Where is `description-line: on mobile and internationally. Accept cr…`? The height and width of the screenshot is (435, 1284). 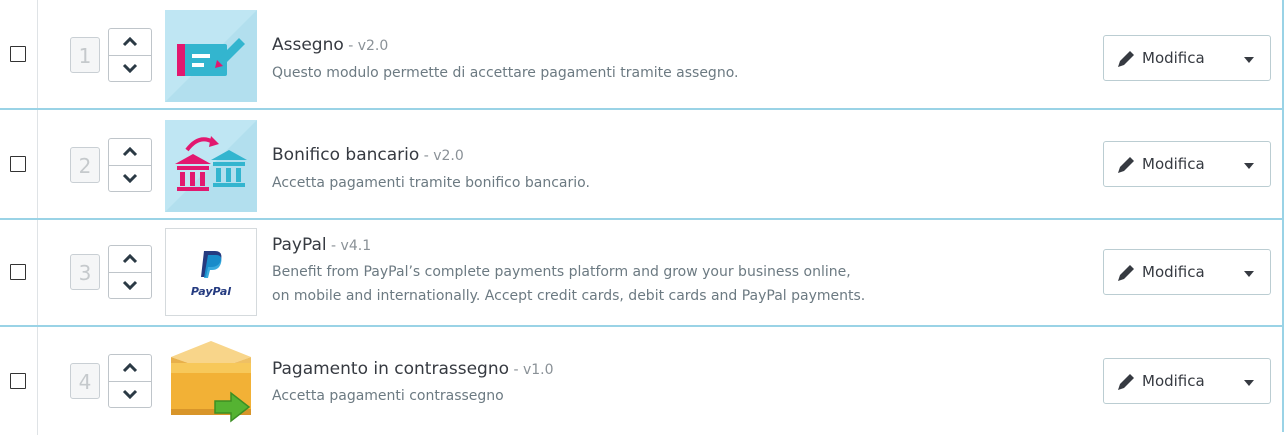
description-line: on mobile and internationally. Accept cr… is located at coordinates (569, 296).